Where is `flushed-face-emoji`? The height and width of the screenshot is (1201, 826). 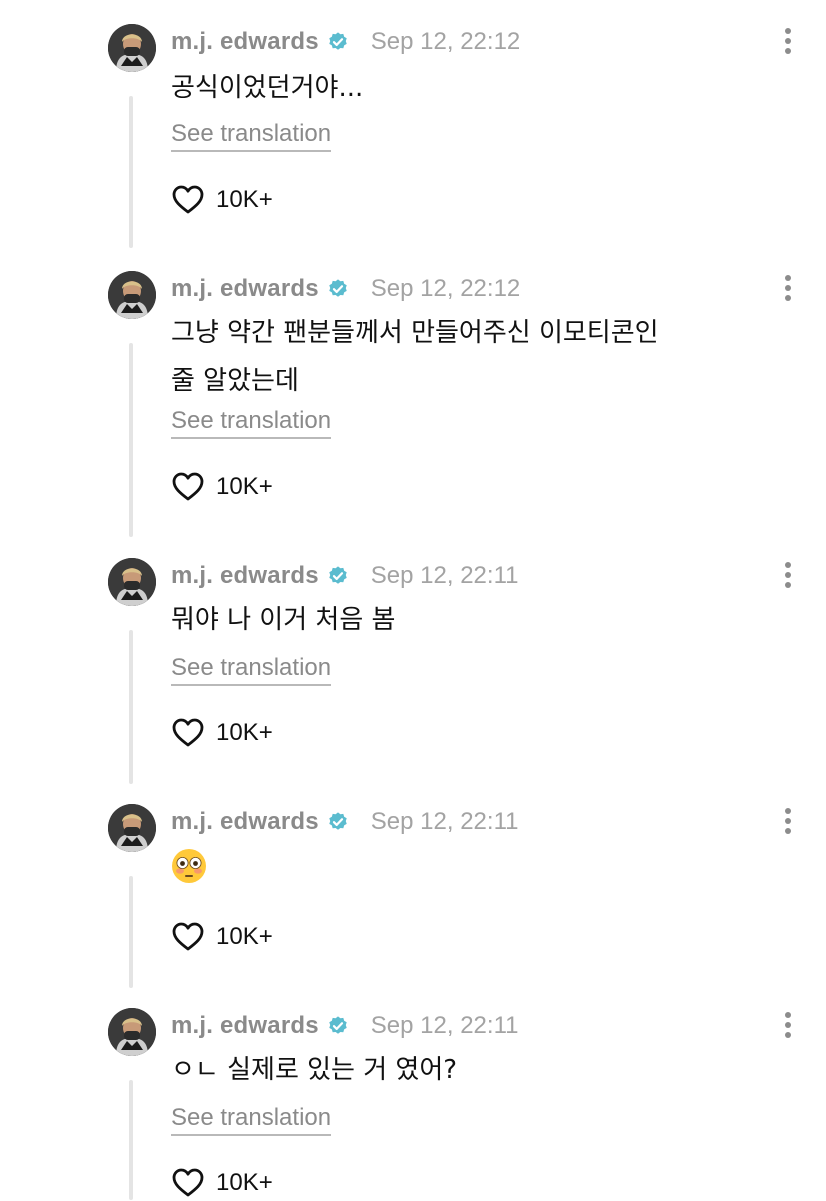 flushed-face-emoji is located at coordinates (189, 866).